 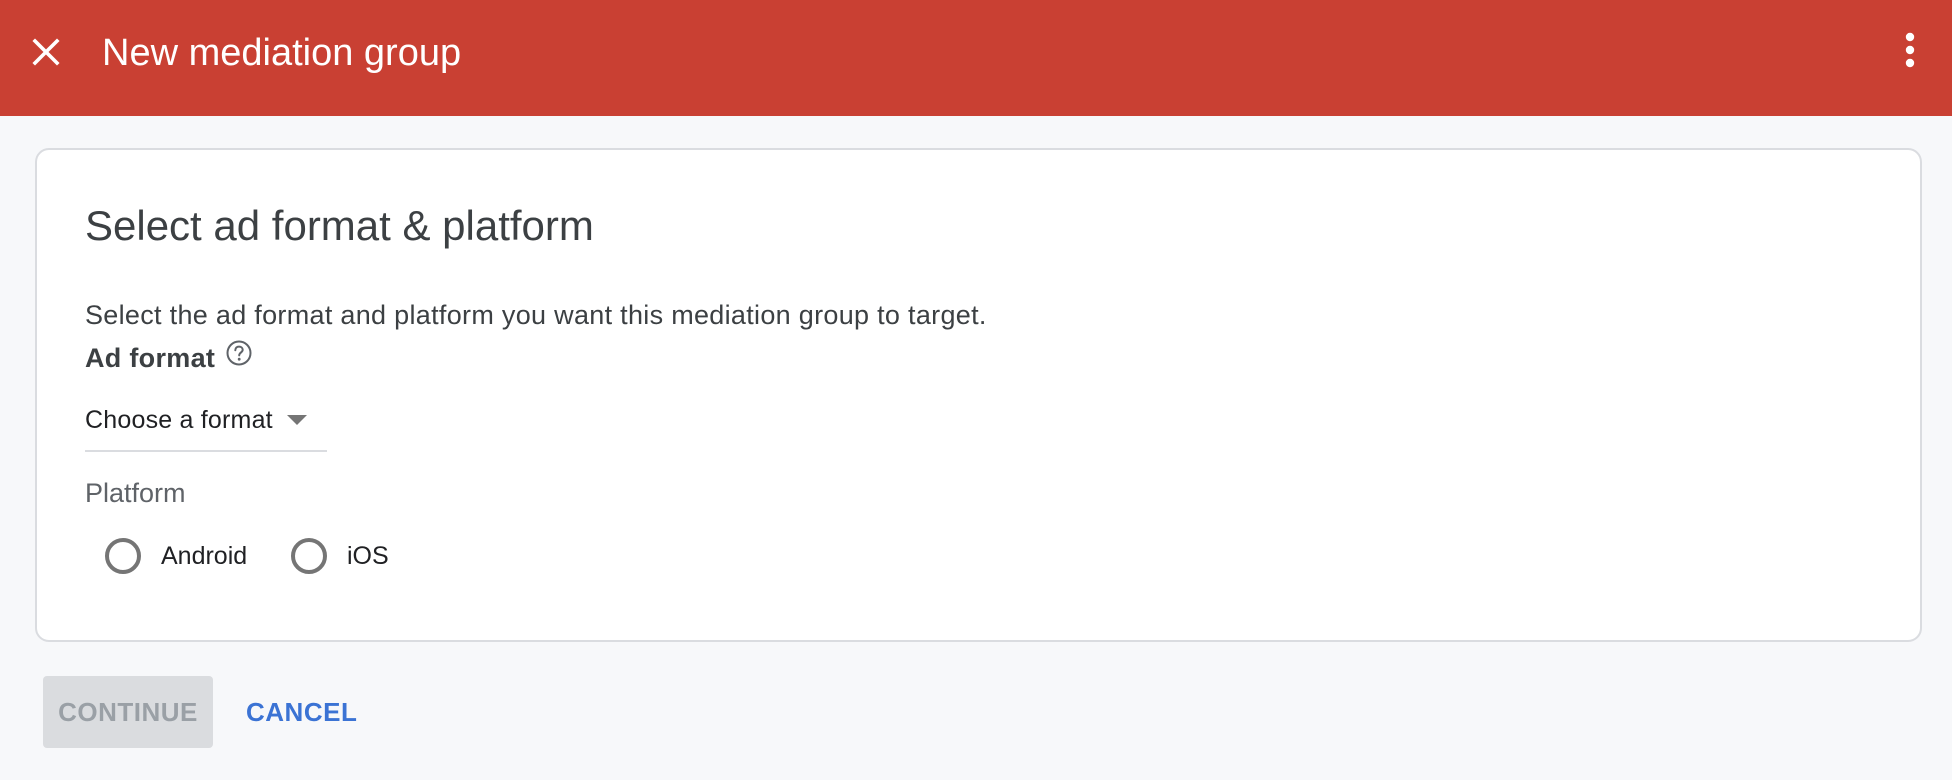 I want to click on ad-format-selected-value: Choose a format, so click(x=179, y=419).